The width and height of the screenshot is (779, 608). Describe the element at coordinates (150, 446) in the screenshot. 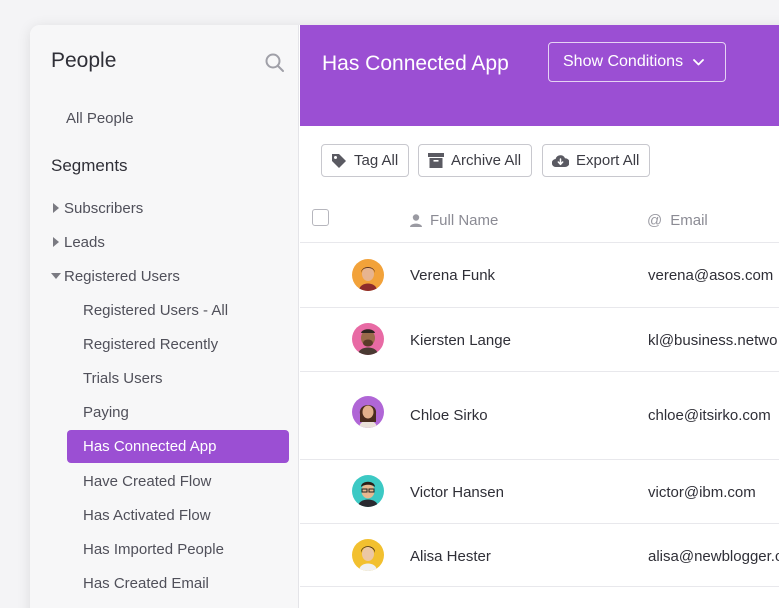

I see `sidebar-item-label: Has Connected App` at that location.